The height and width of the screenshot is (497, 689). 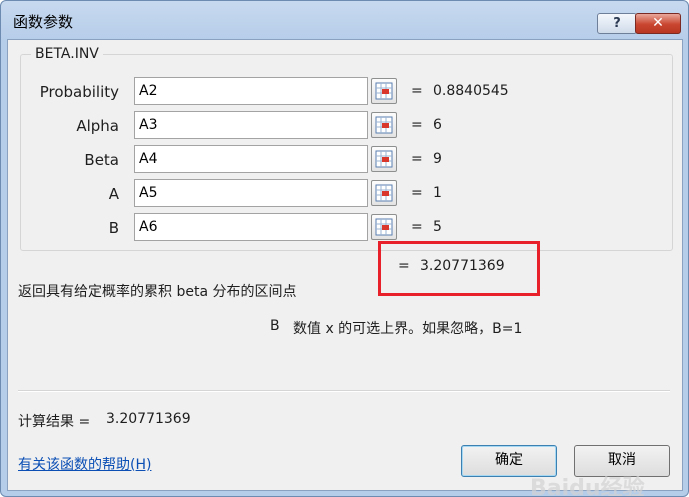 What do you see at coordinates (437, 193) in the screenshot?
I see `arg-result-a: 1` at bounding box center [437, 193].